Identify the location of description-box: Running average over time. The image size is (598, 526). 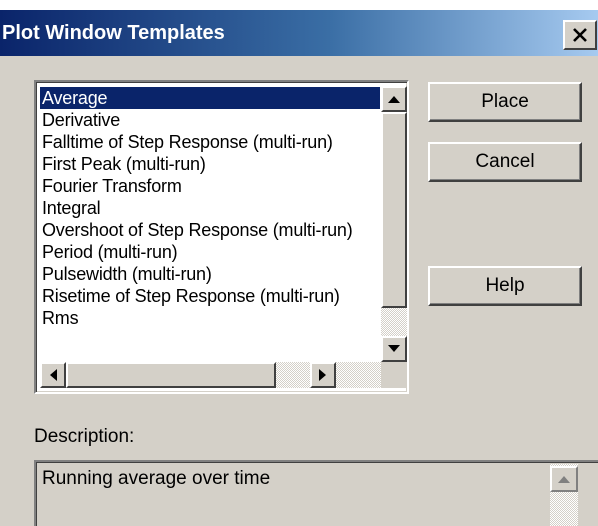
(316, 493).